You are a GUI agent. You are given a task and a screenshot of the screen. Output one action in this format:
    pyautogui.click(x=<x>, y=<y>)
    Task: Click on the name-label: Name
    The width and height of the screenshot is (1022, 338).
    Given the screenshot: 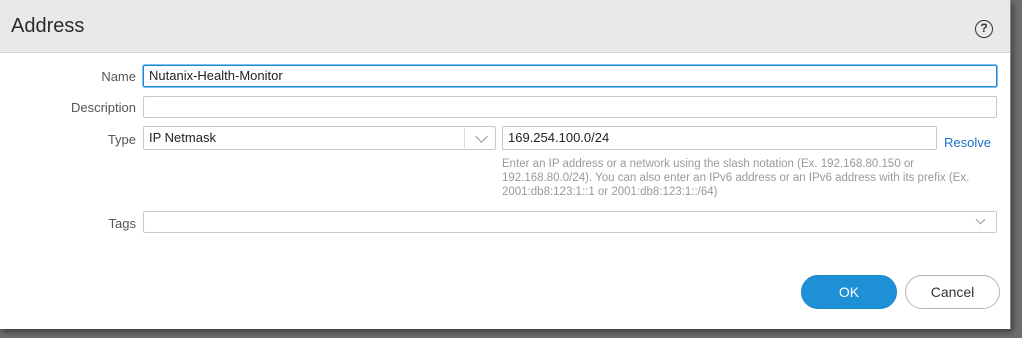 What is the action you would take?
    pyautogui.click(x=118, y=76)
    